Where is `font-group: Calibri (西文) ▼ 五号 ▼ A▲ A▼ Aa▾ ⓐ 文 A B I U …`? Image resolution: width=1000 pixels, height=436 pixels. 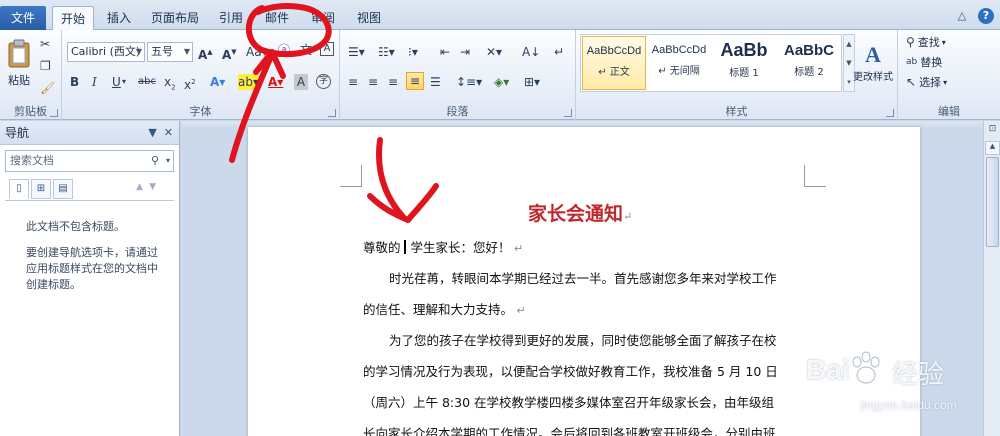
font-group: Calibri (西文) ▼ 五号 ▼ A▲ A▼ Aa▾ ⓐ 文 A B I U … is located at coordinates (201, 75).